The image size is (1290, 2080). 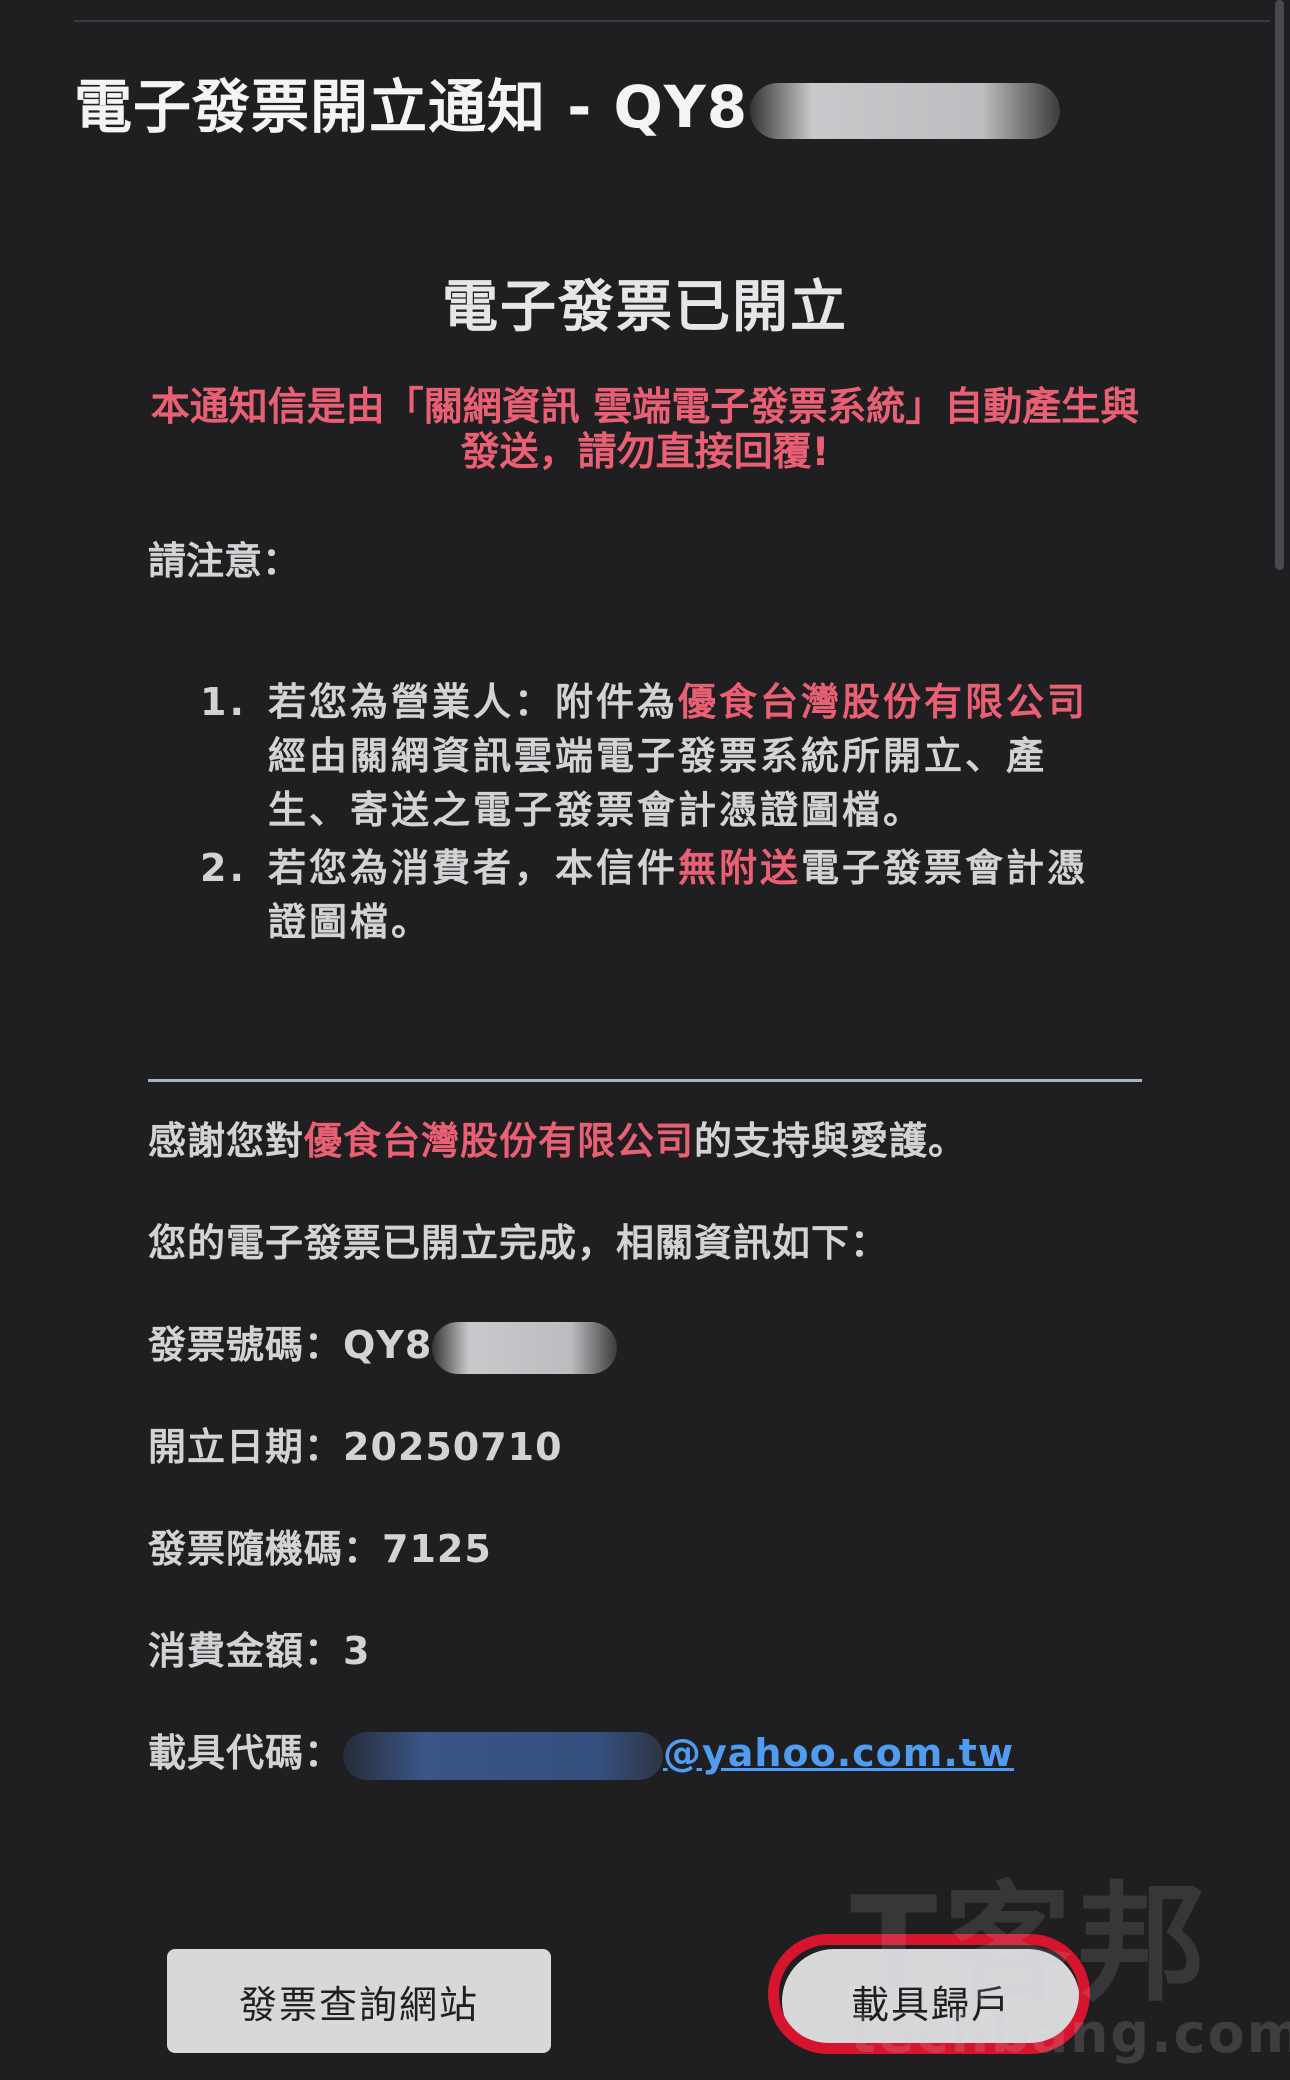 I want to click on note-text: 若您為營業人：附件為, so click(x=473, y=702).